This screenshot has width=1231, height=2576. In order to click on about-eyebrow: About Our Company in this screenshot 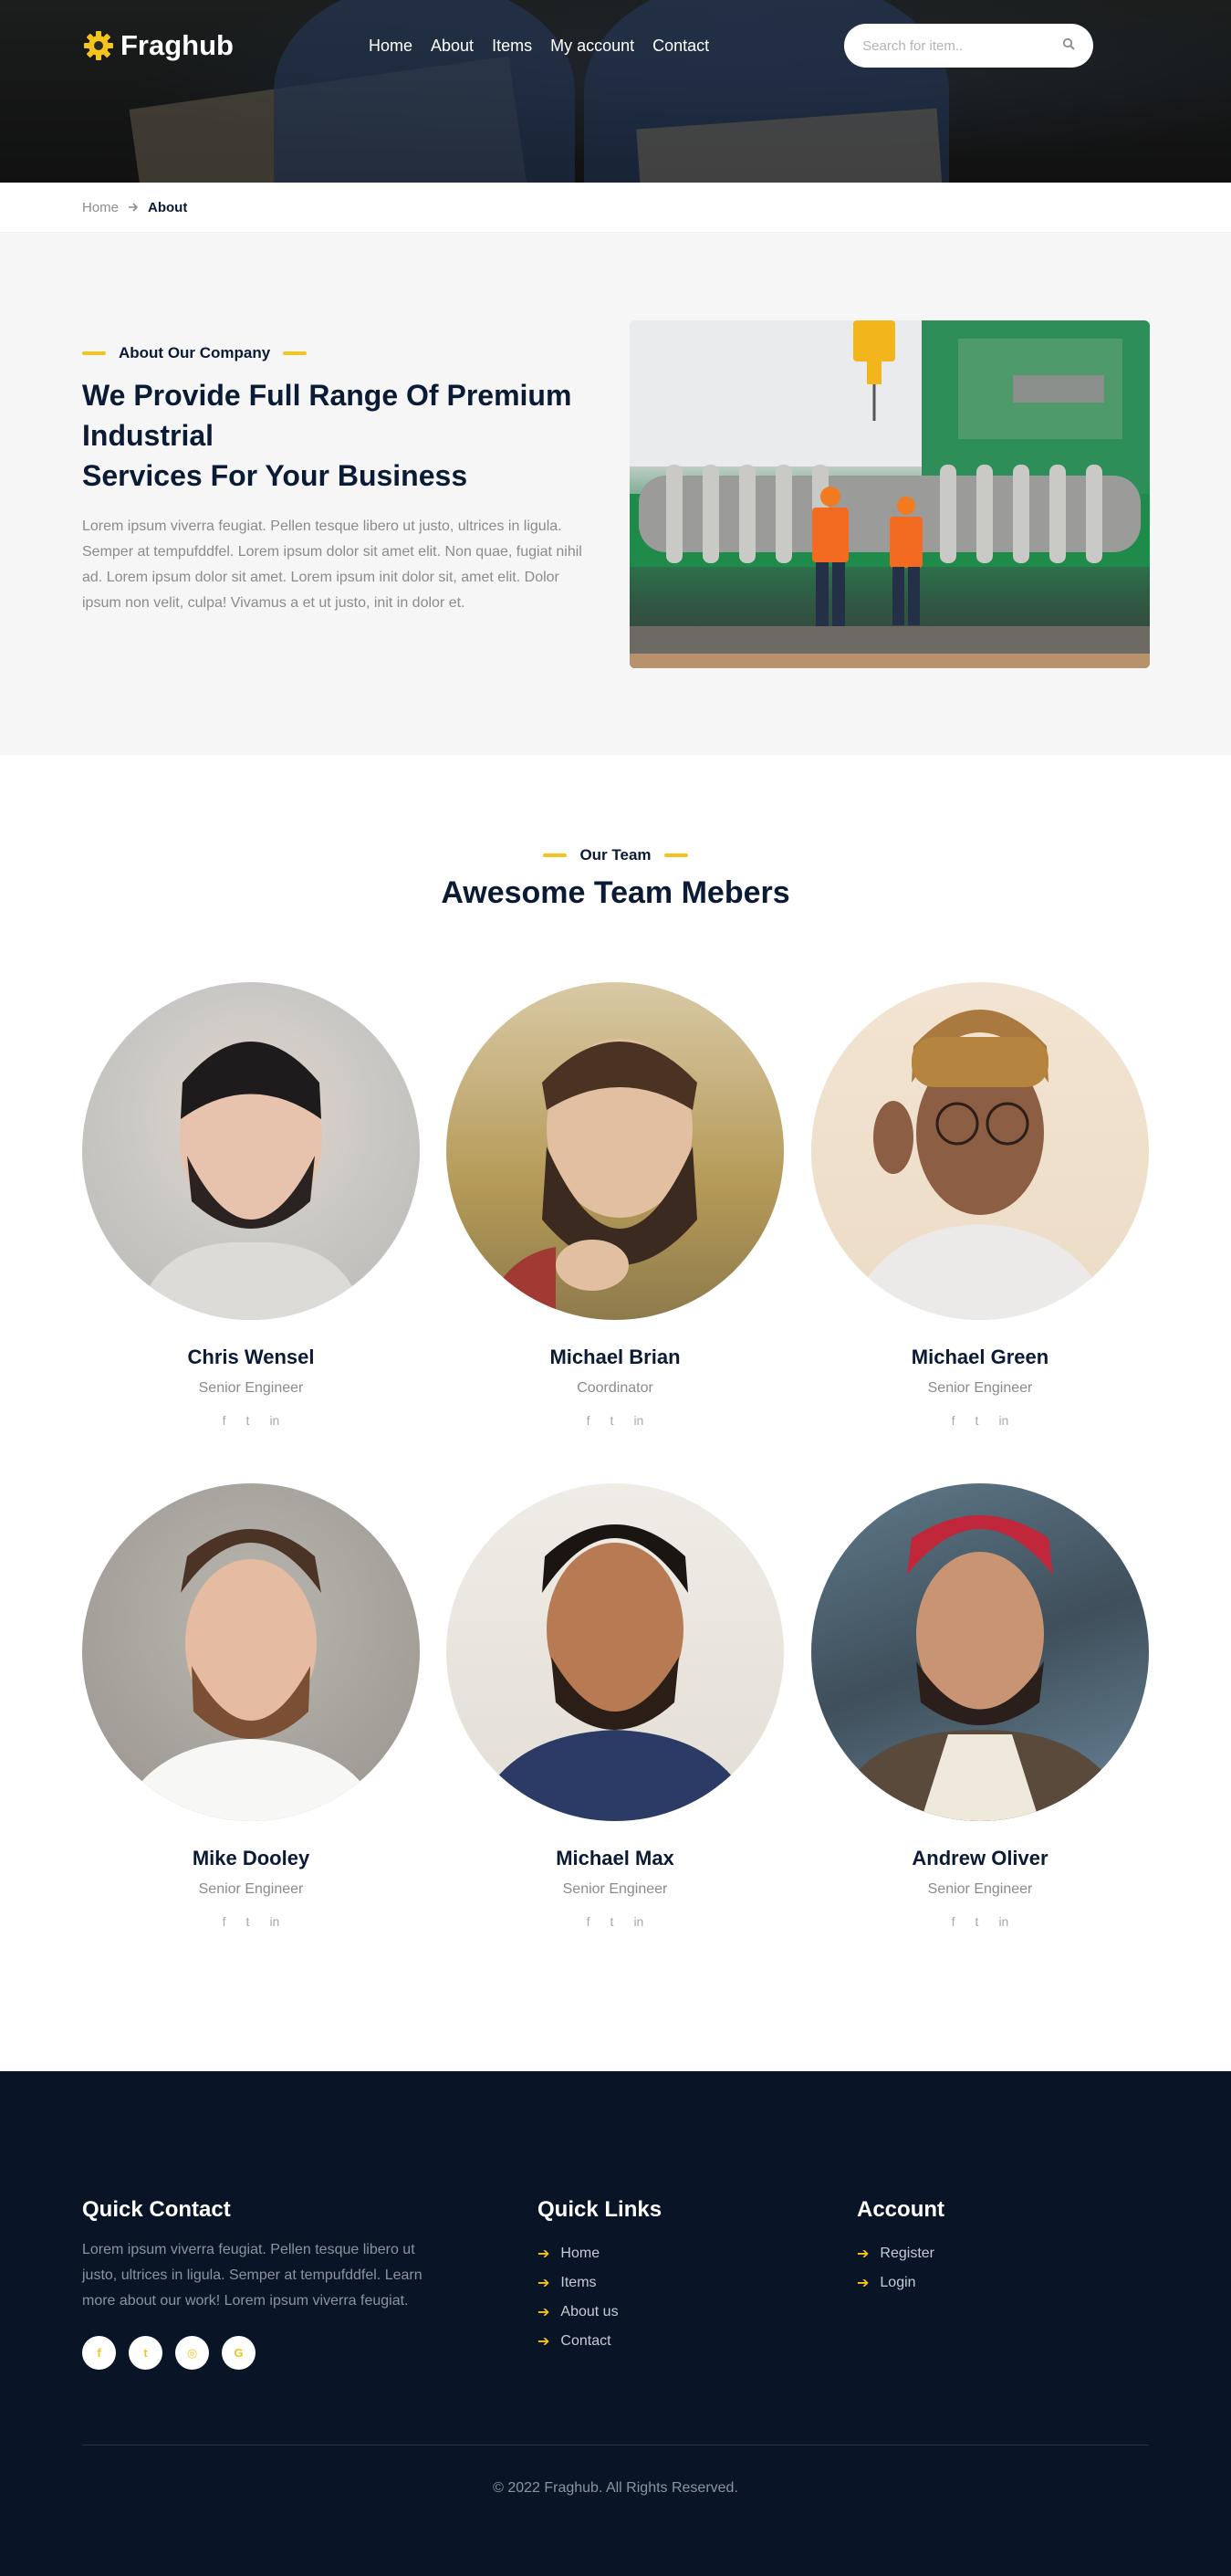, I will do `click(346, 353)`.